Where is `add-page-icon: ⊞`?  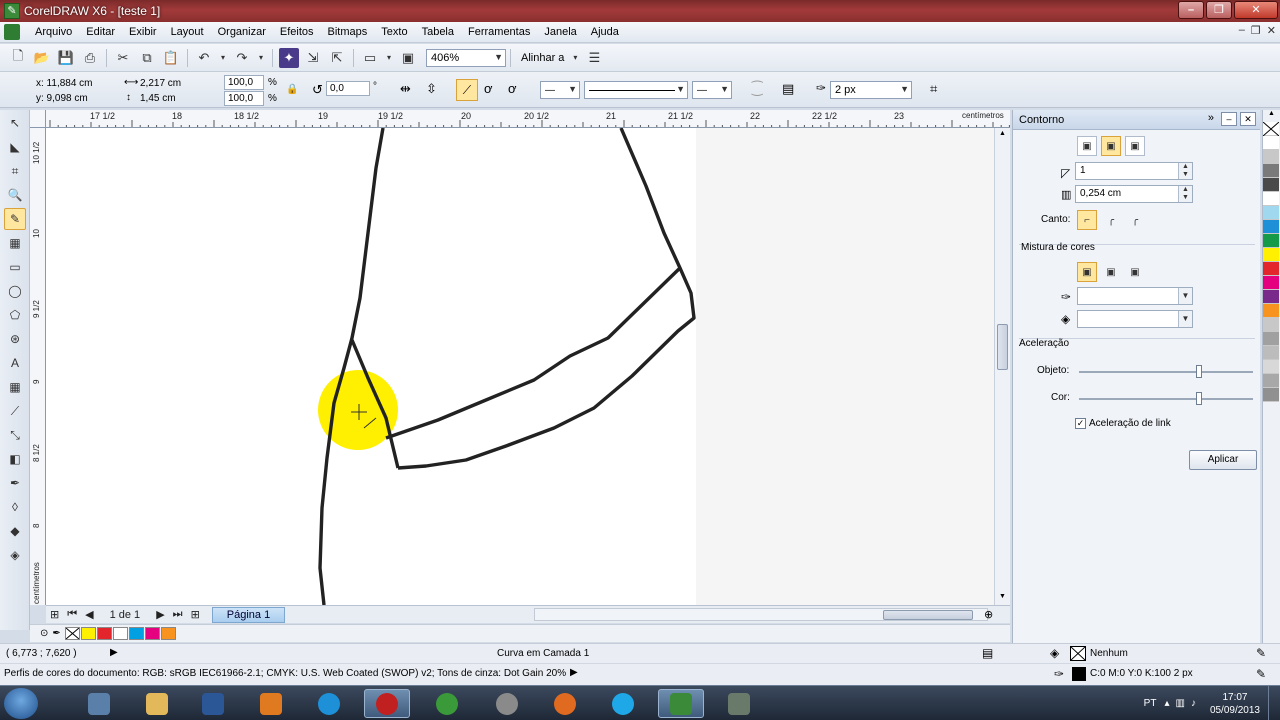 add-page-icon: ⊞ is located at coordinates (54, 614).